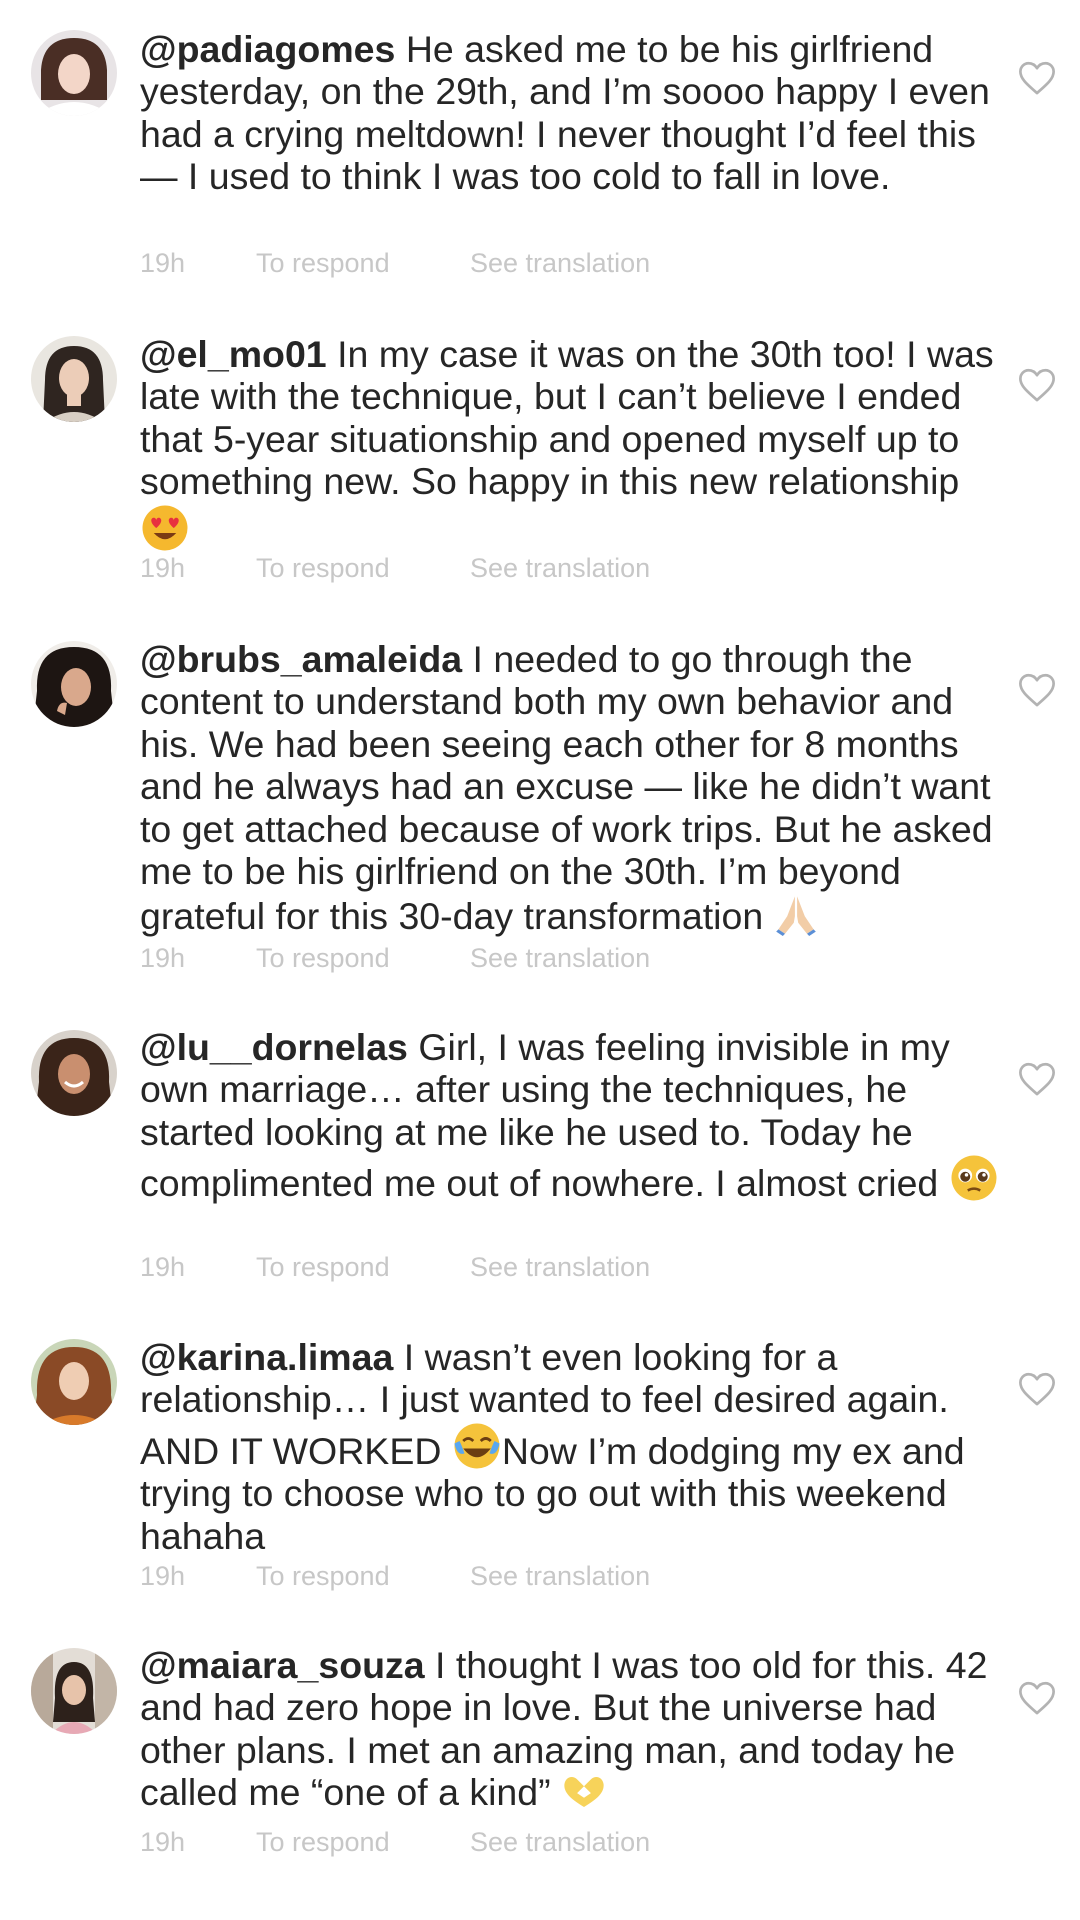 This screenshot has height=1920, width=1080. I want to click on folded-hands-emoji, so click(795, 916).